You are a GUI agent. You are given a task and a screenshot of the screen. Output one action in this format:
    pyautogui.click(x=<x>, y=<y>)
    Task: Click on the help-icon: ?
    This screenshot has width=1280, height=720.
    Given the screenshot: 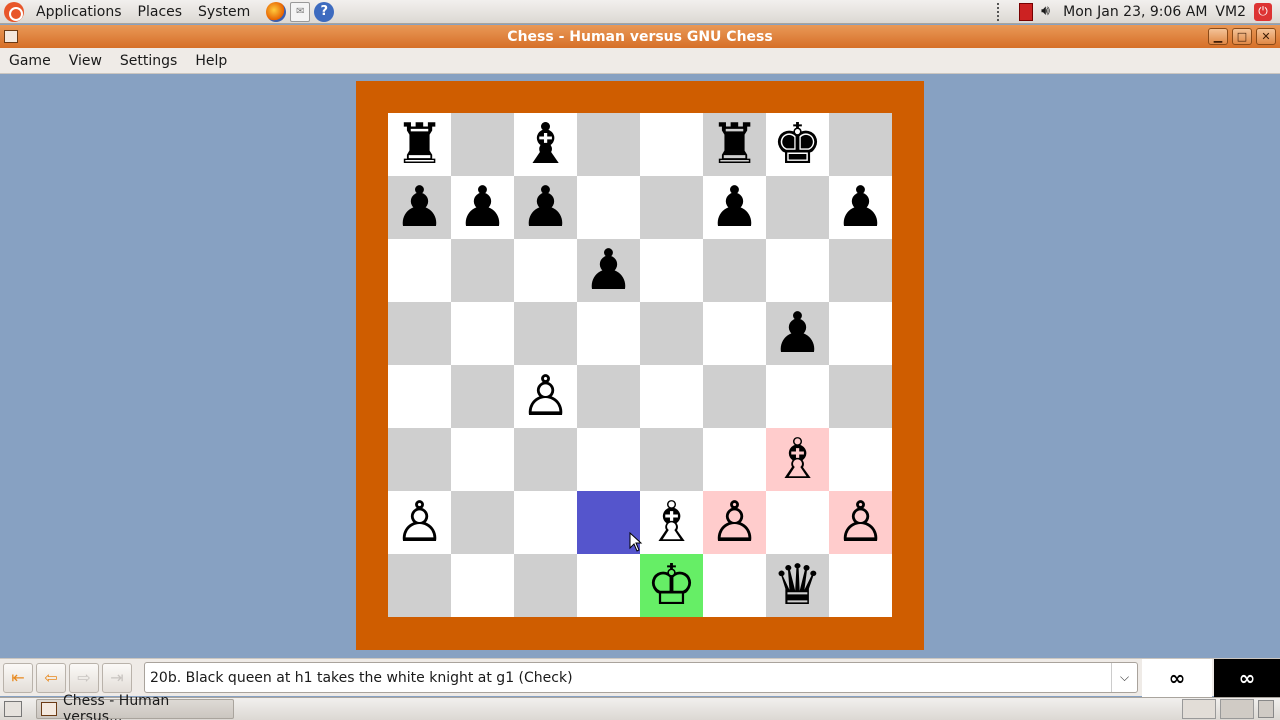 What is the action you would take?
    pyautogui.click(x=324, y=11)
    